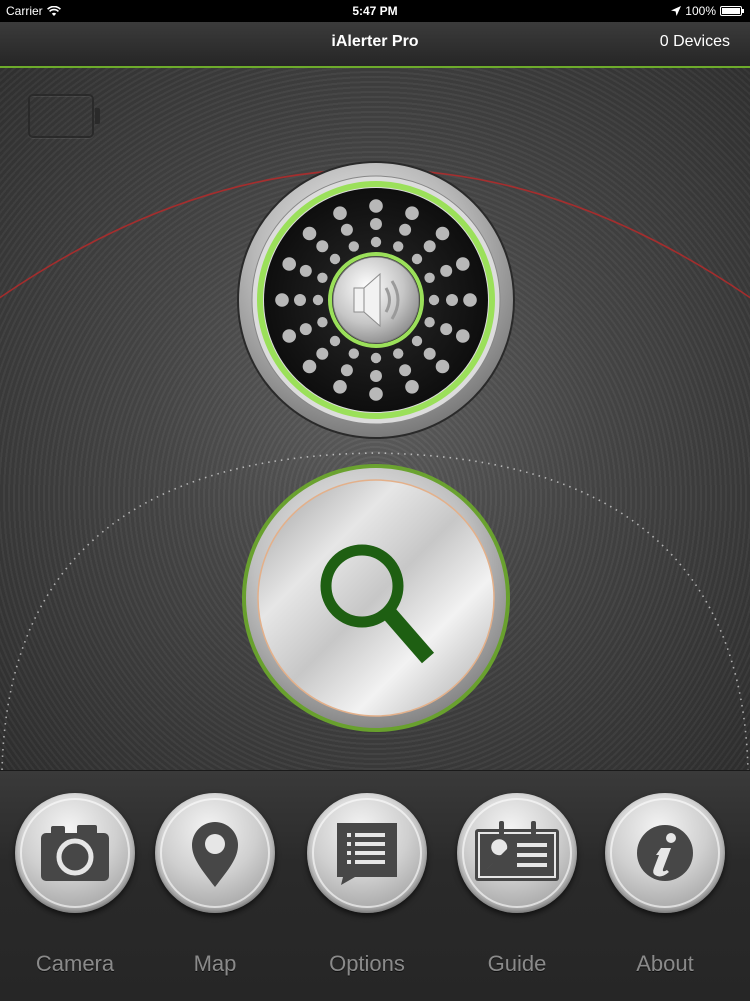  I want to click on status-time: 5:47 PM, so click(375, 11).